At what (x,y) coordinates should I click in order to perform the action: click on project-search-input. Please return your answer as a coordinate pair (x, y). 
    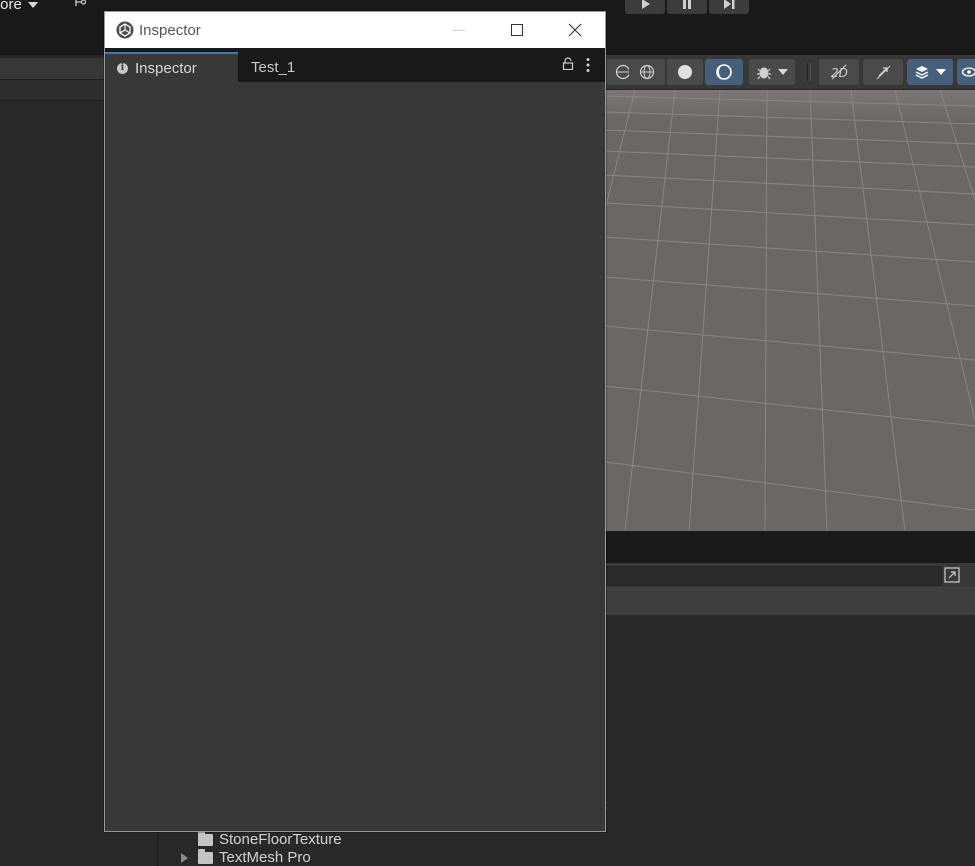
    Looking at the image, I should click on (773, 576).